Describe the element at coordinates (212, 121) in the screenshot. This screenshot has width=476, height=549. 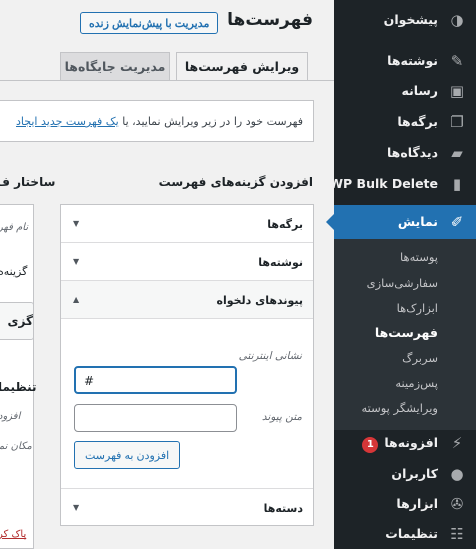
I see `notice-text-body: فهرست خود را در زیر ویرایش نمایید، یا` at that location.